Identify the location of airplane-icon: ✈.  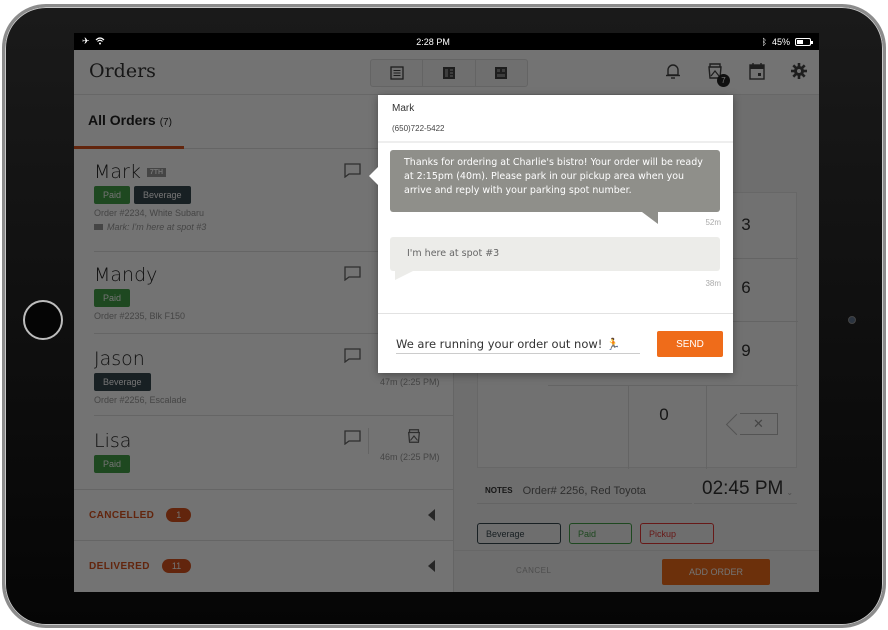
(86, 41).